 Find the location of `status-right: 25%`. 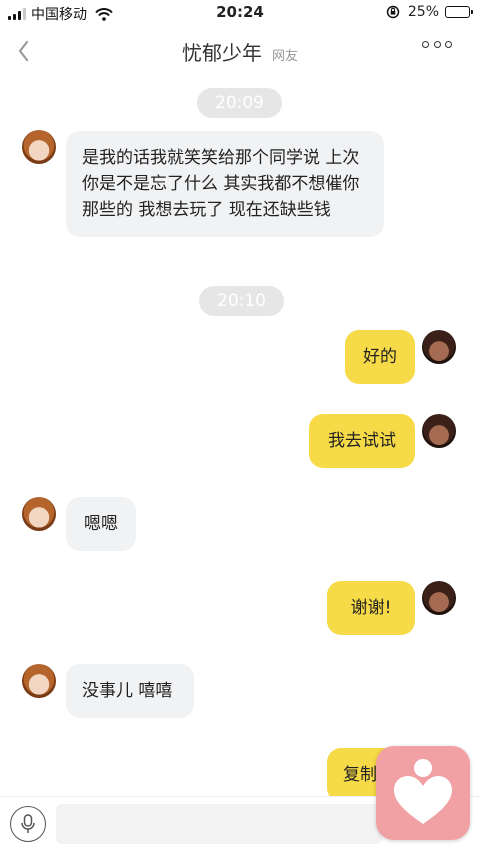

status-right: 25% is located at coordinates (429, 12).